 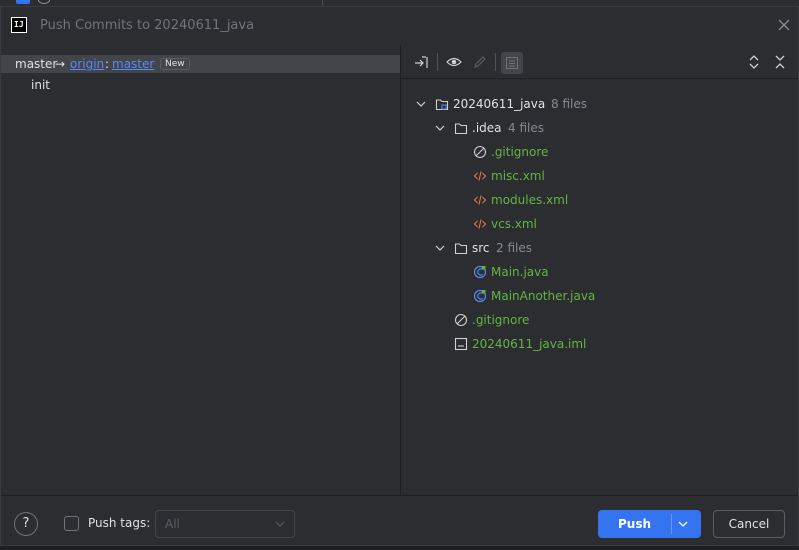 I want to click on push-options-chevron-icon, so click(x=683, y=524).